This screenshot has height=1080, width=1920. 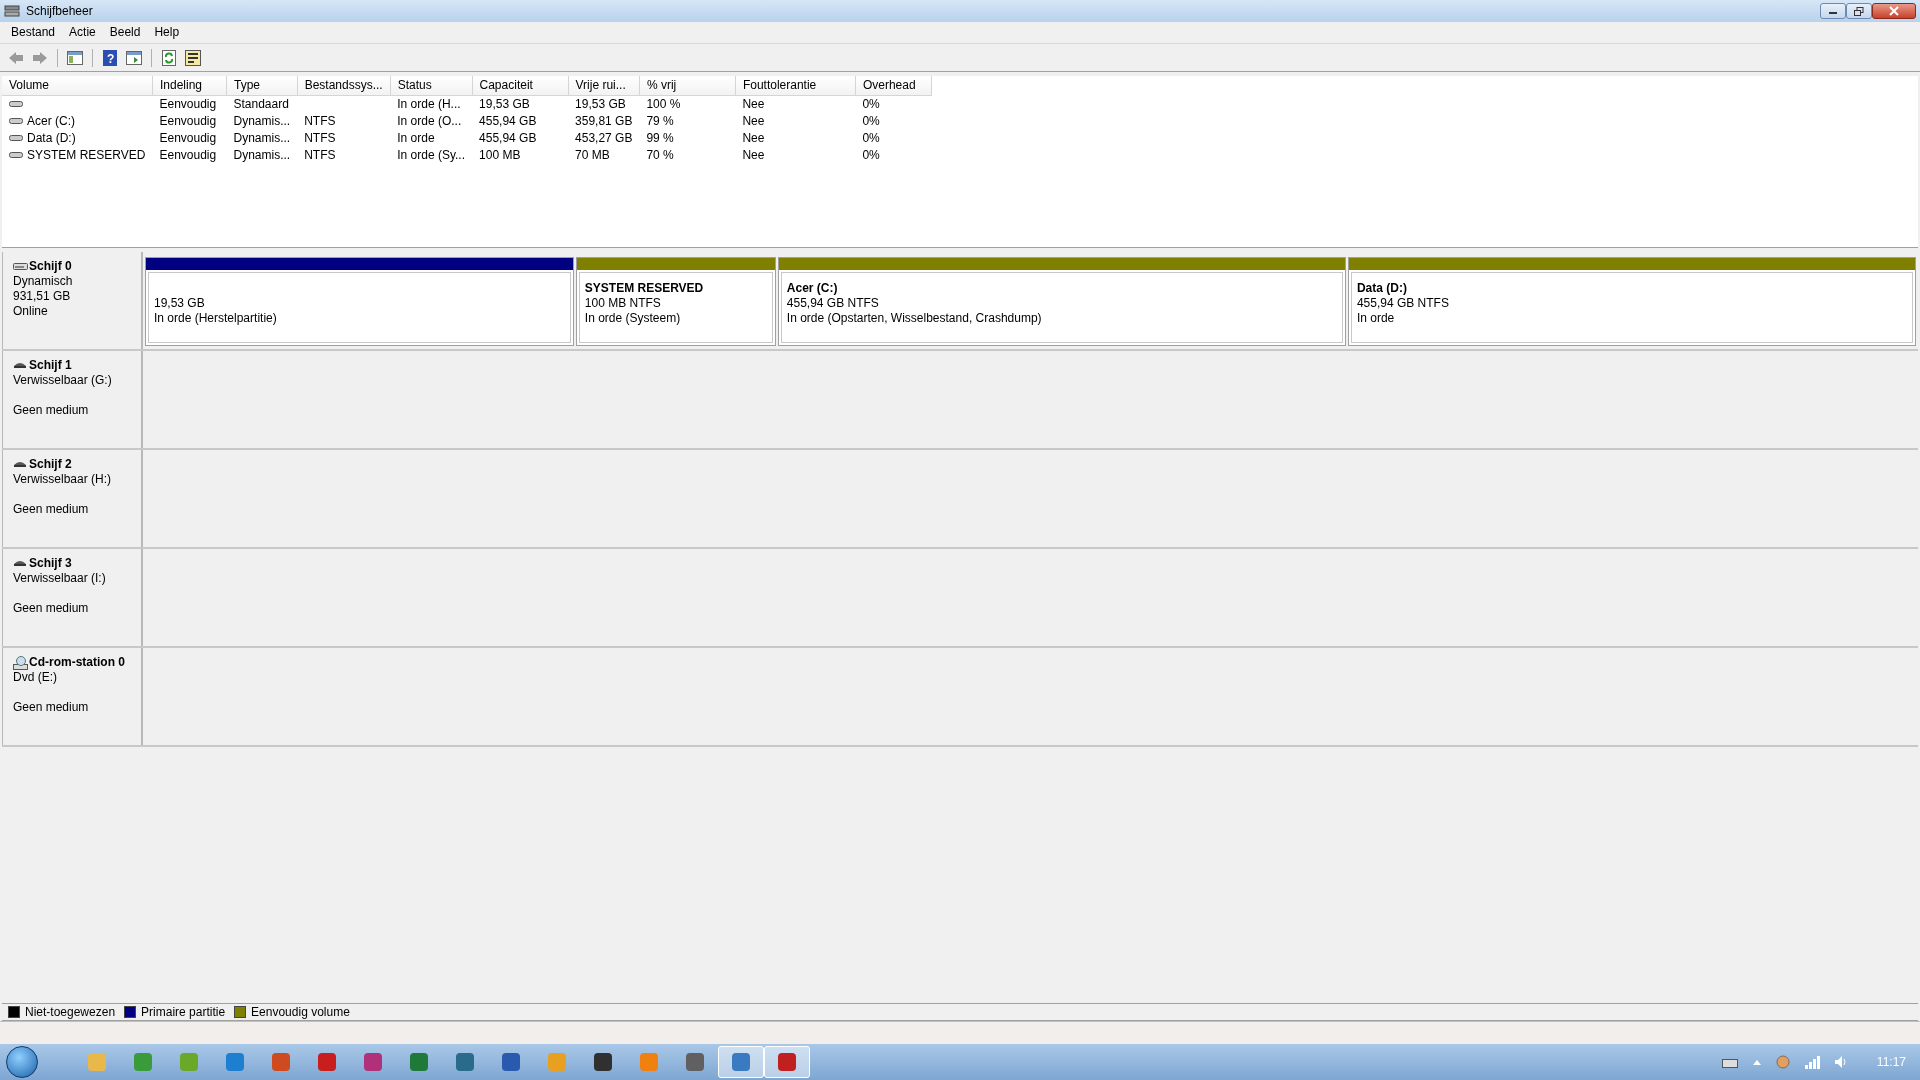 I want to click on column-header: Status, so click(x=431, y=85).